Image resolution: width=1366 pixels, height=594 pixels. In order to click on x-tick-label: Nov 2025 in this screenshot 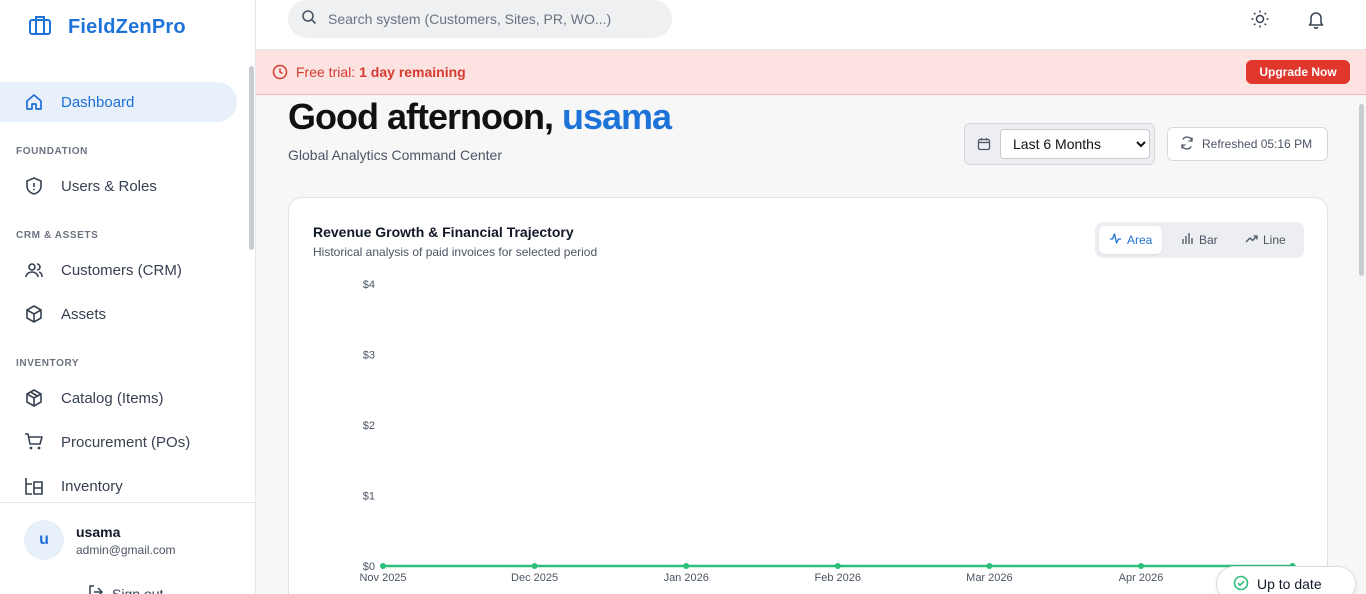, I will do `click(382, 578)`.